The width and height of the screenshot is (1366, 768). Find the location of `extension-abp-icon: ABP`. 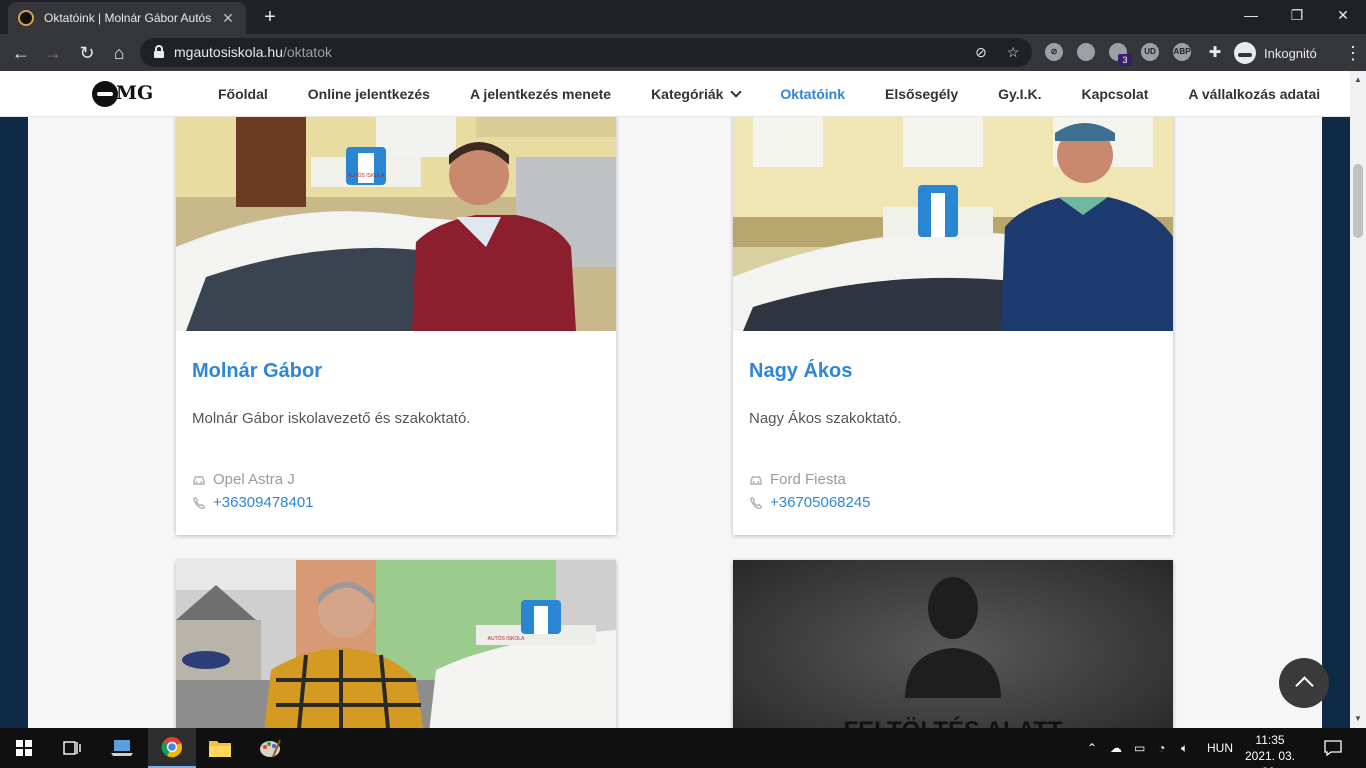

extension-abp-icon: ABP is located at coordinates (1182, 52).